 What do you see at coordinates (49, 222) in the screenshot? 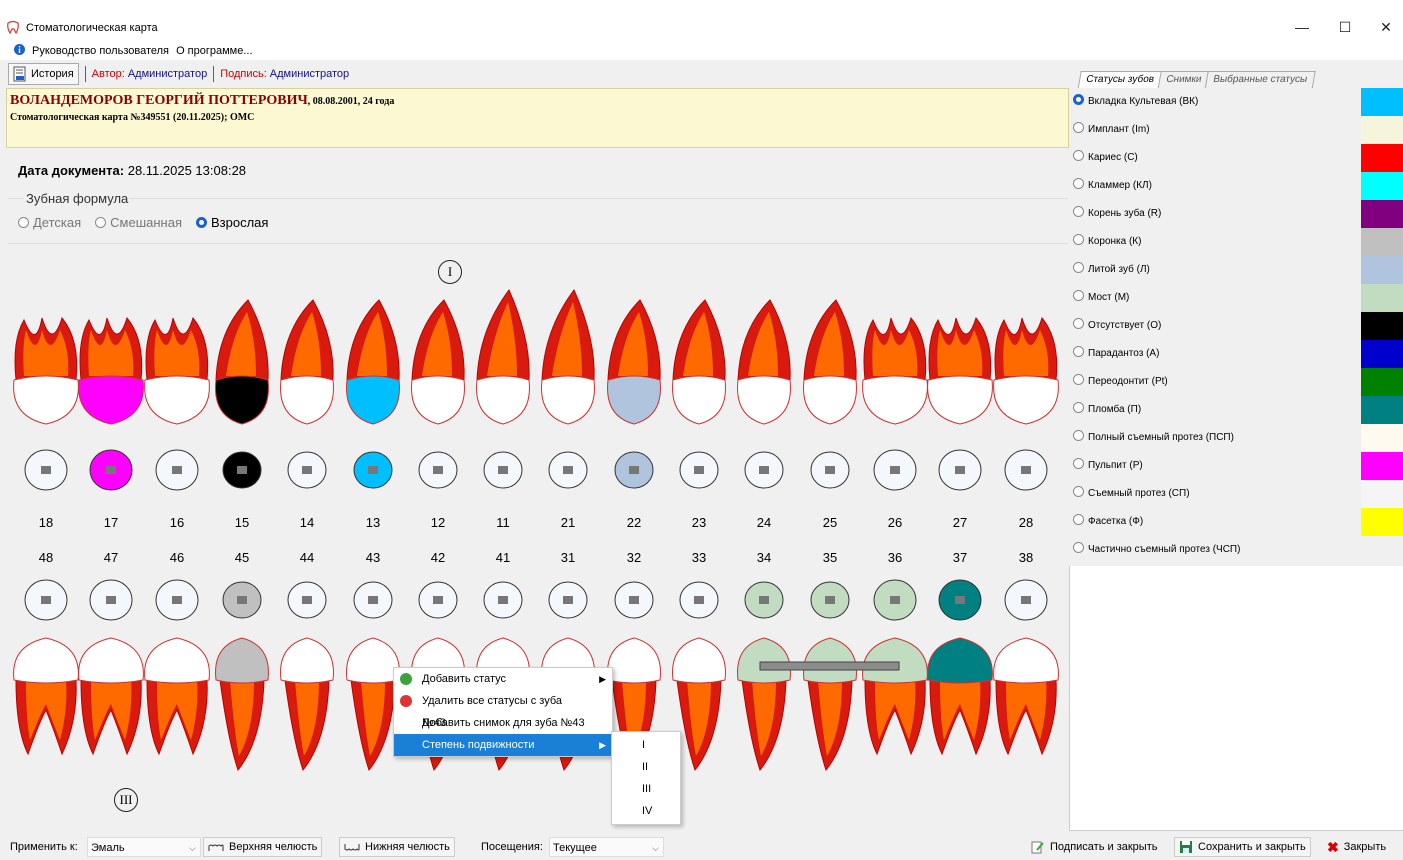
I see `formula-option-child: Детская` at bounding box center [49, 222].